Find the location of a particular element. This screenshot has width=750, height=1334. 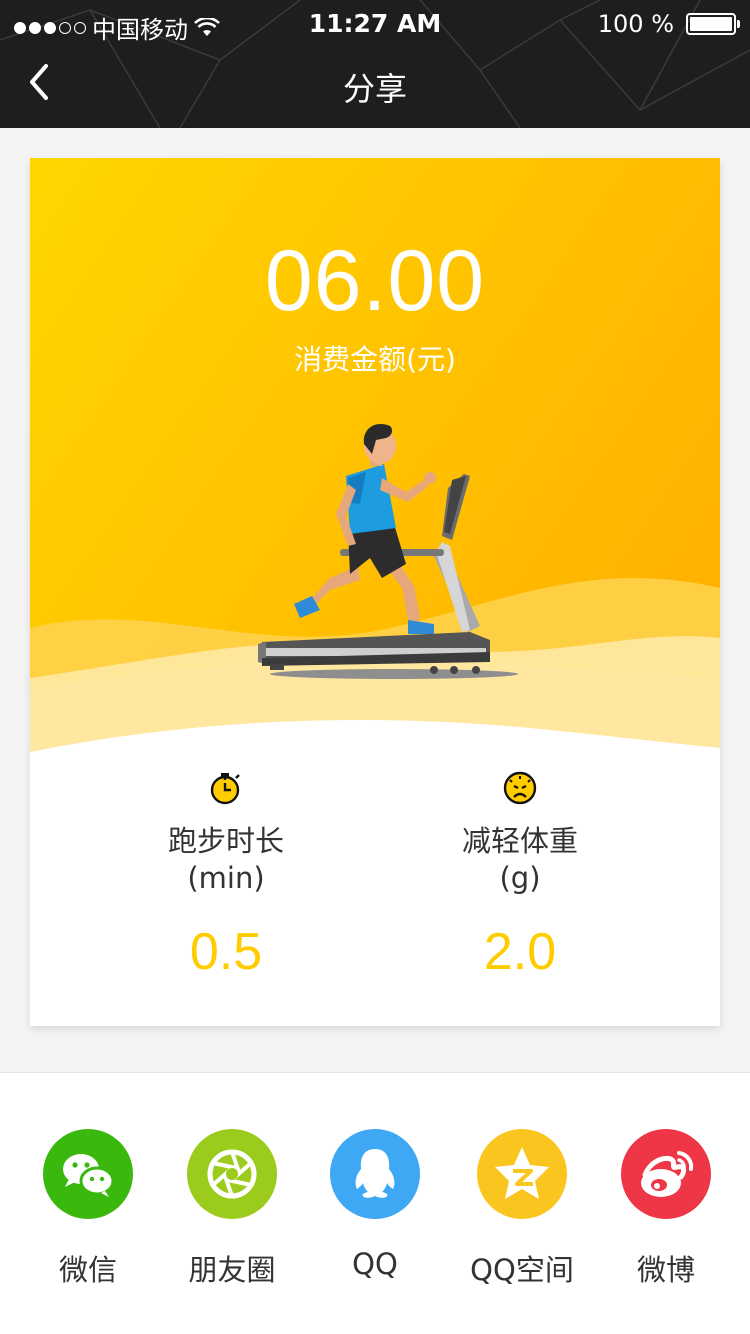

top-bar: 中国移动 11:27 AM 100 % 分享 is located at coordinates (375, 64).